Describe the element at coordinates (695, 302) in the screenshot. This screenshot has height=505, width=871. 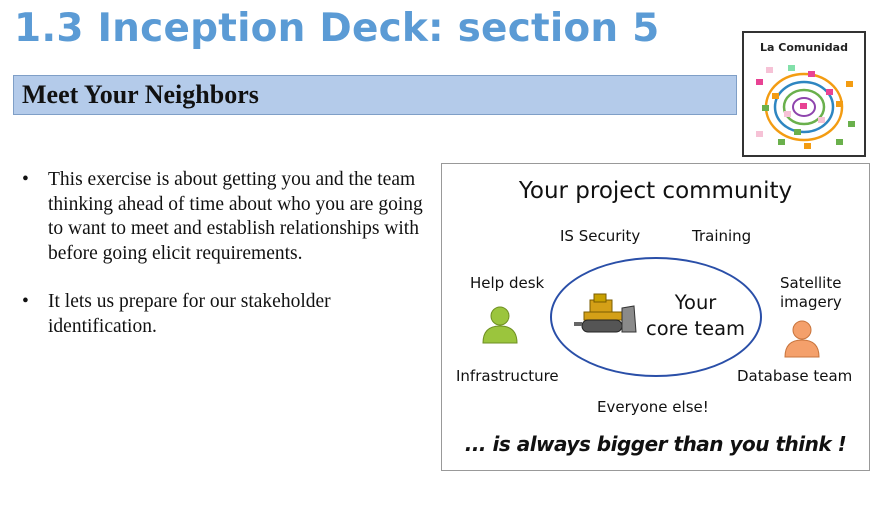
I see `core-team-line1: Your` at that location.